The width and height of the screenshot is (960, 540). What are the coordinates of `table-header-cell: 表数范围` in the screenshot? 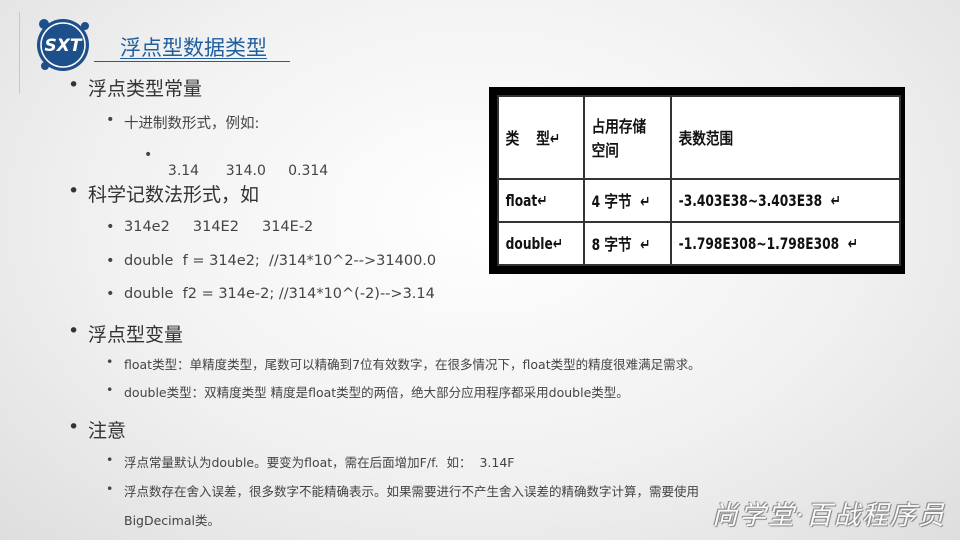 It's located at (768, 137).